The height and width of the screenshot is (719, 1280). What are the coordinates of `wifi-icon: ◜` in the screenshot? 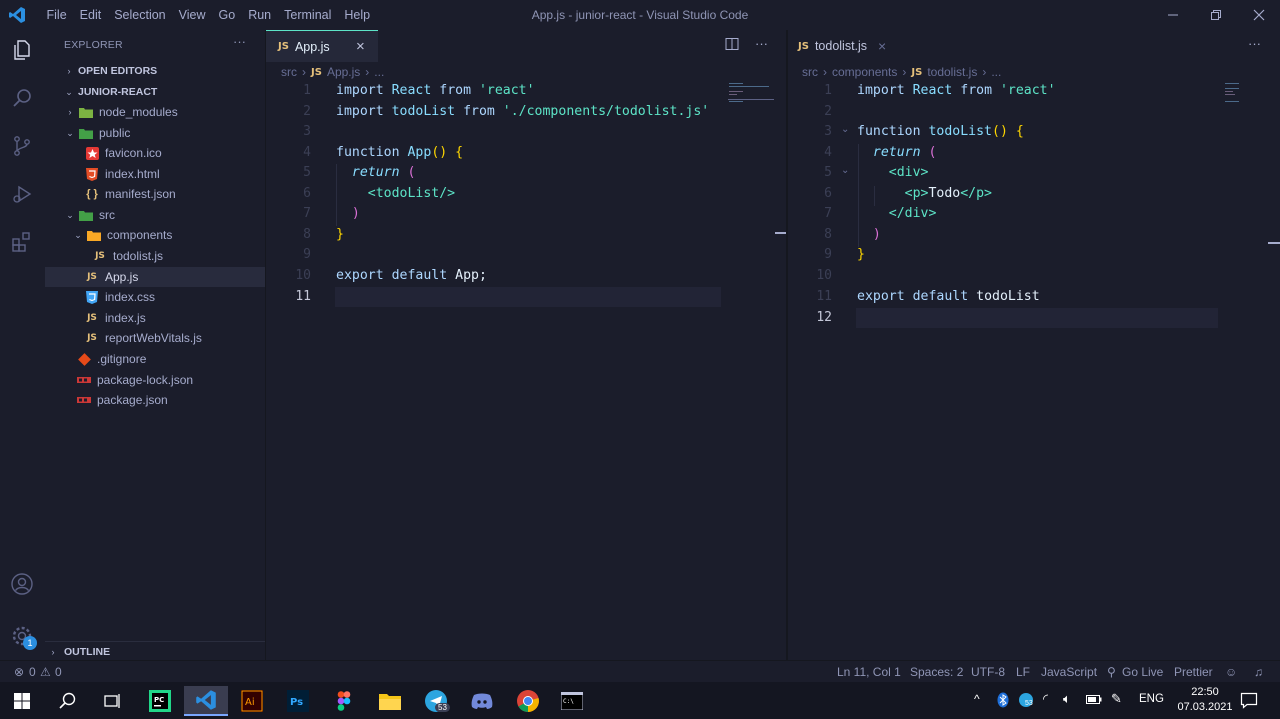 It's located at (1045, 699).